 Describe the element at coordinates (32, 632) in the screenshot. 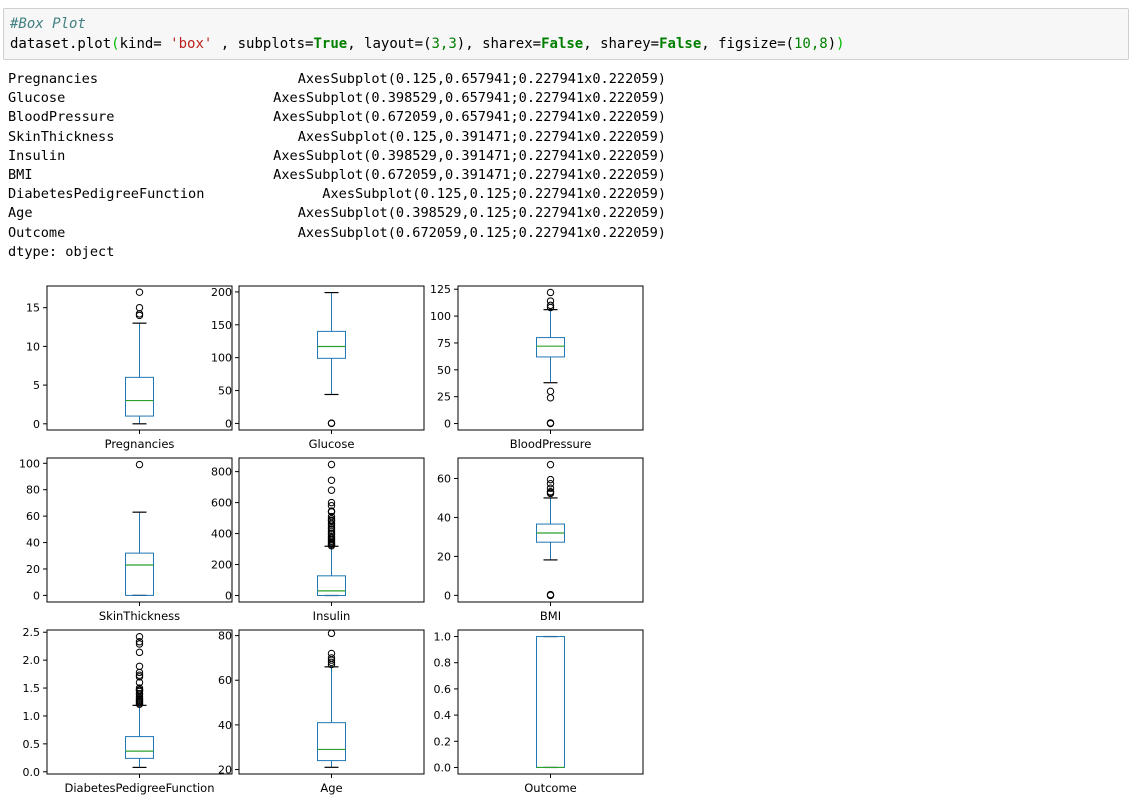

I see `y-tick-label: 2.5` at that location.